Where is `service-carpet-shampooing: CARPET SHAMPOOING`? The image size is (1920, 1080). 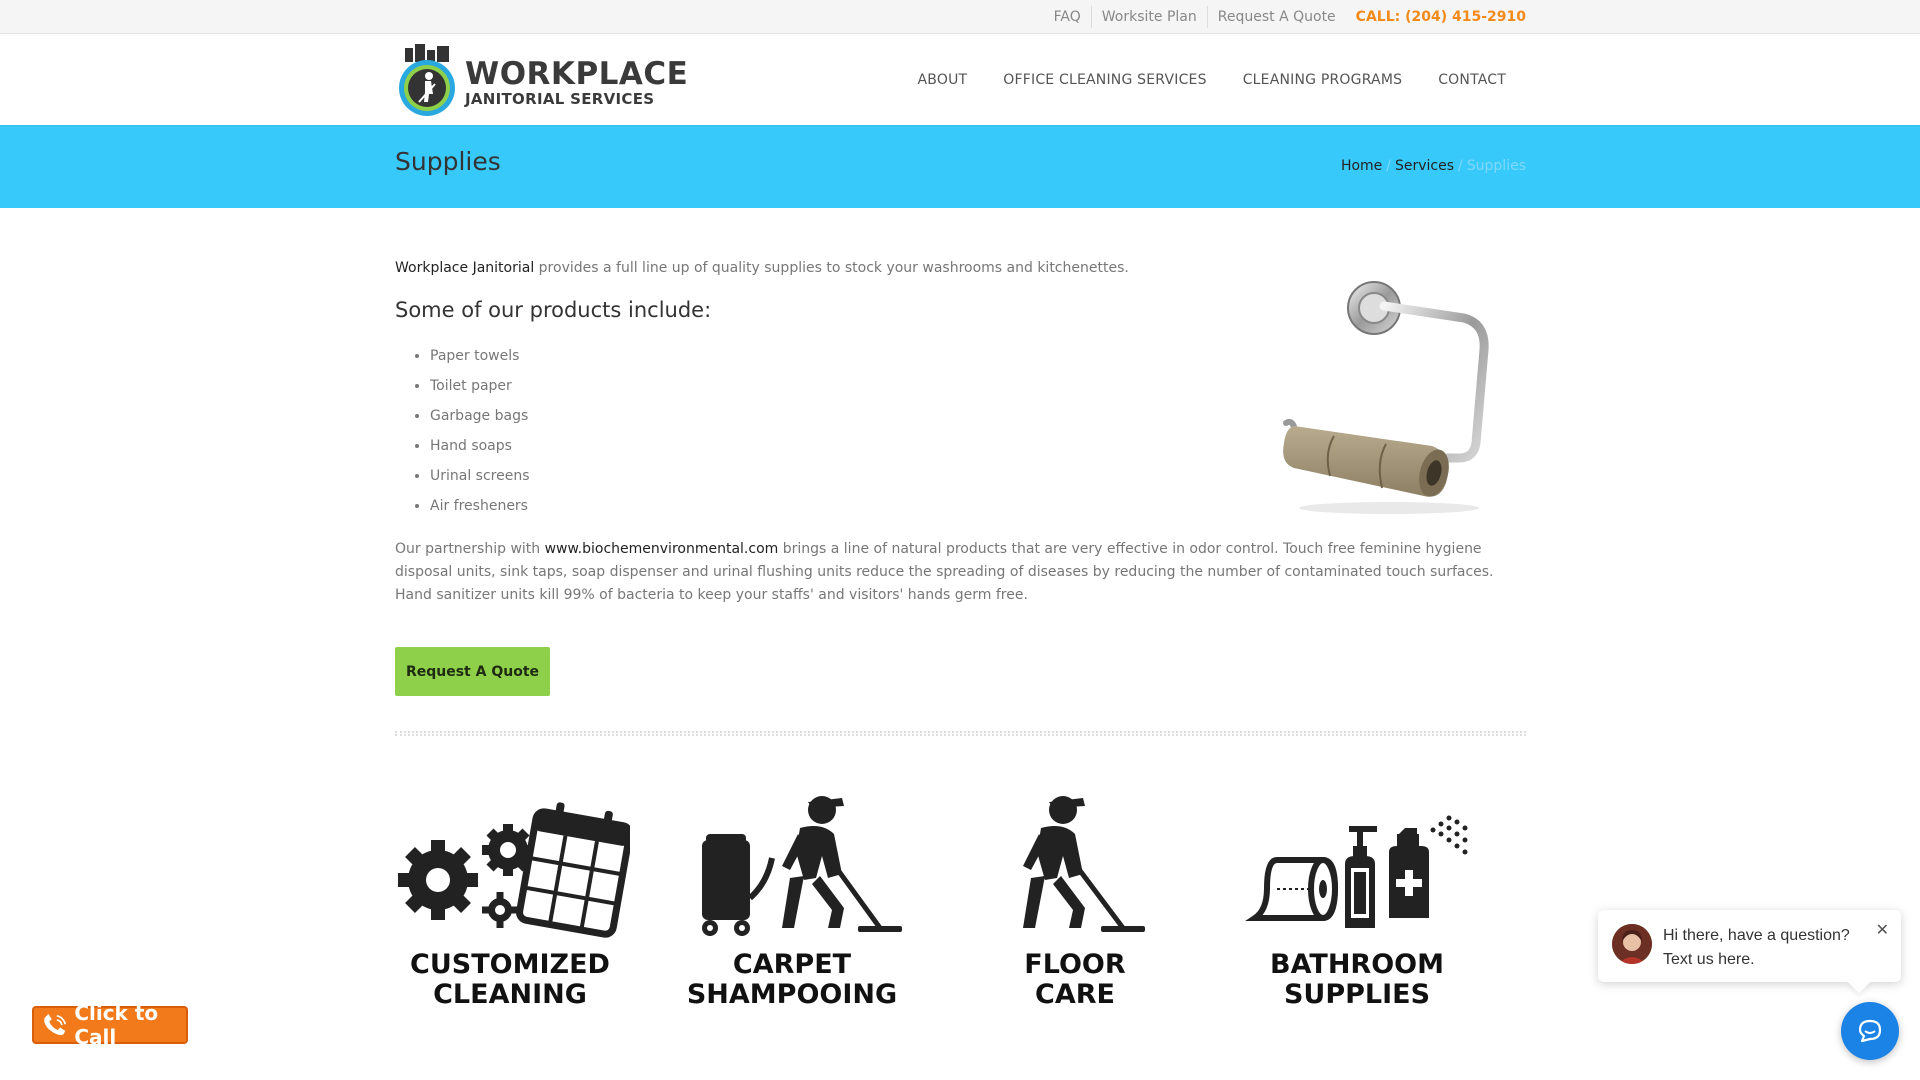 service-carpet-shampooing: CARPET SHAMPOOING is located at coordinates (792, 913).